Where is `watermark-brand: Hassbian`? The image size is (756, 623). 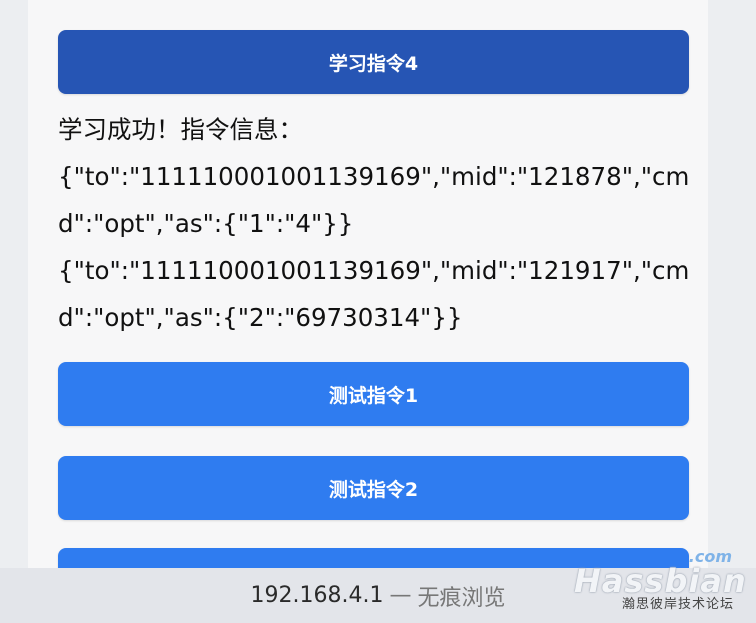
watermark-brand: Hassbian is located at coordinates (660, 581).